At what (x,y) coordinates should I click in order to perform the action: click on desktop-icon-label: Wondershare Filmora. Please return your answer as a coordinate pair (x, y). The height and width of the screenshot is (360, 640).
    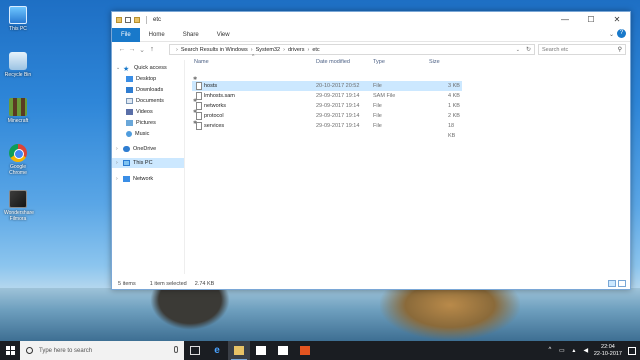
    Looking at the image, I should click on (19, 216).